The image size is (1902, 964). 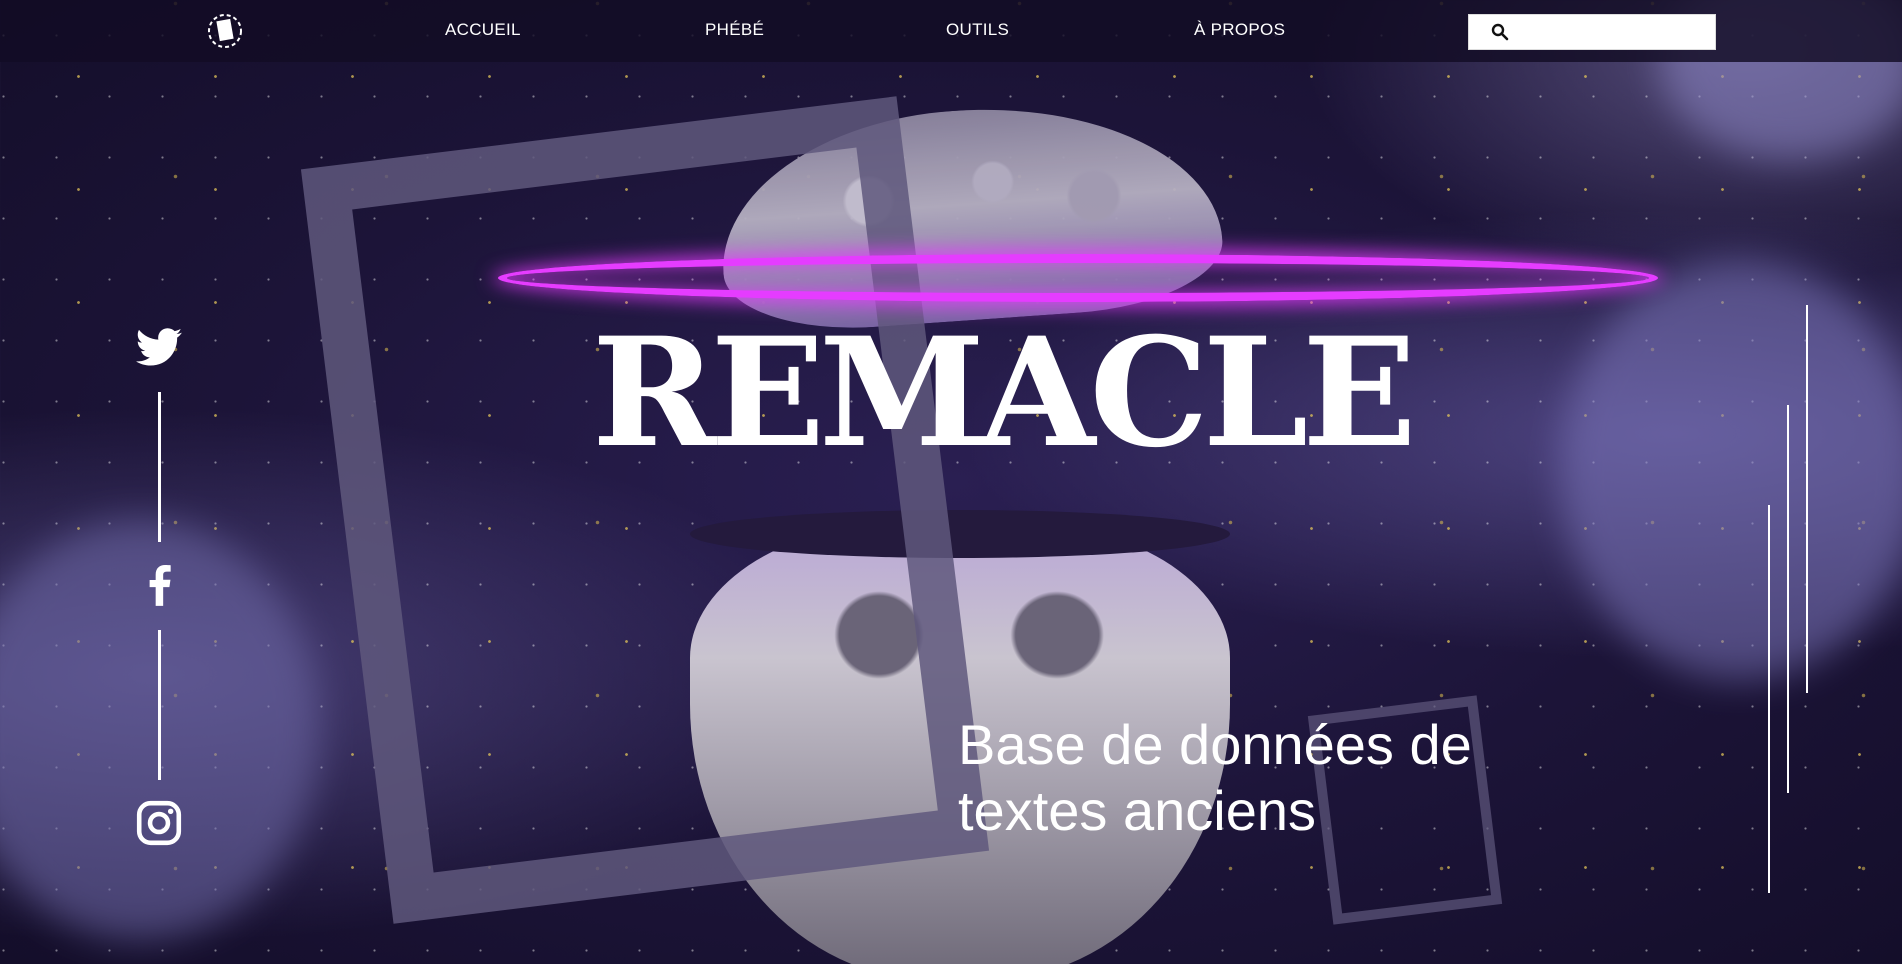 What do you see at coordinates (1004, 393) in the screenshot?
I see `hero-title: REMACLE` at bounding box center [1004, 393].